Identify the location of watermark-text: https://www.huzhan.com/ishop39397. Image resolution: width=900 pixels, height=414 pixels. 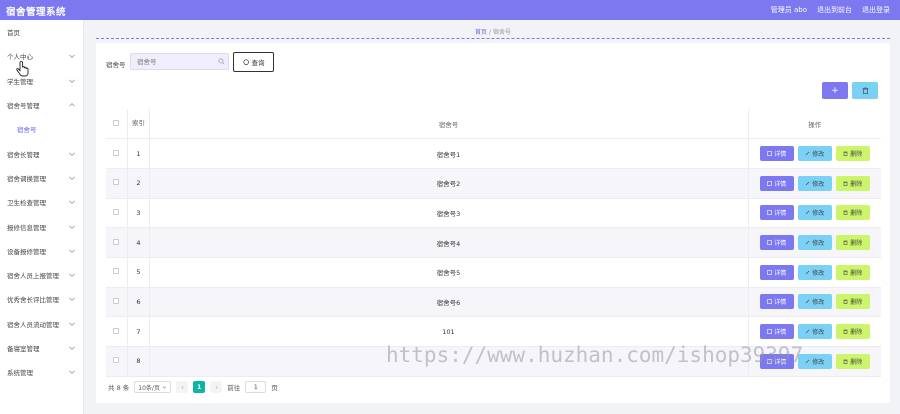
(595, 355).